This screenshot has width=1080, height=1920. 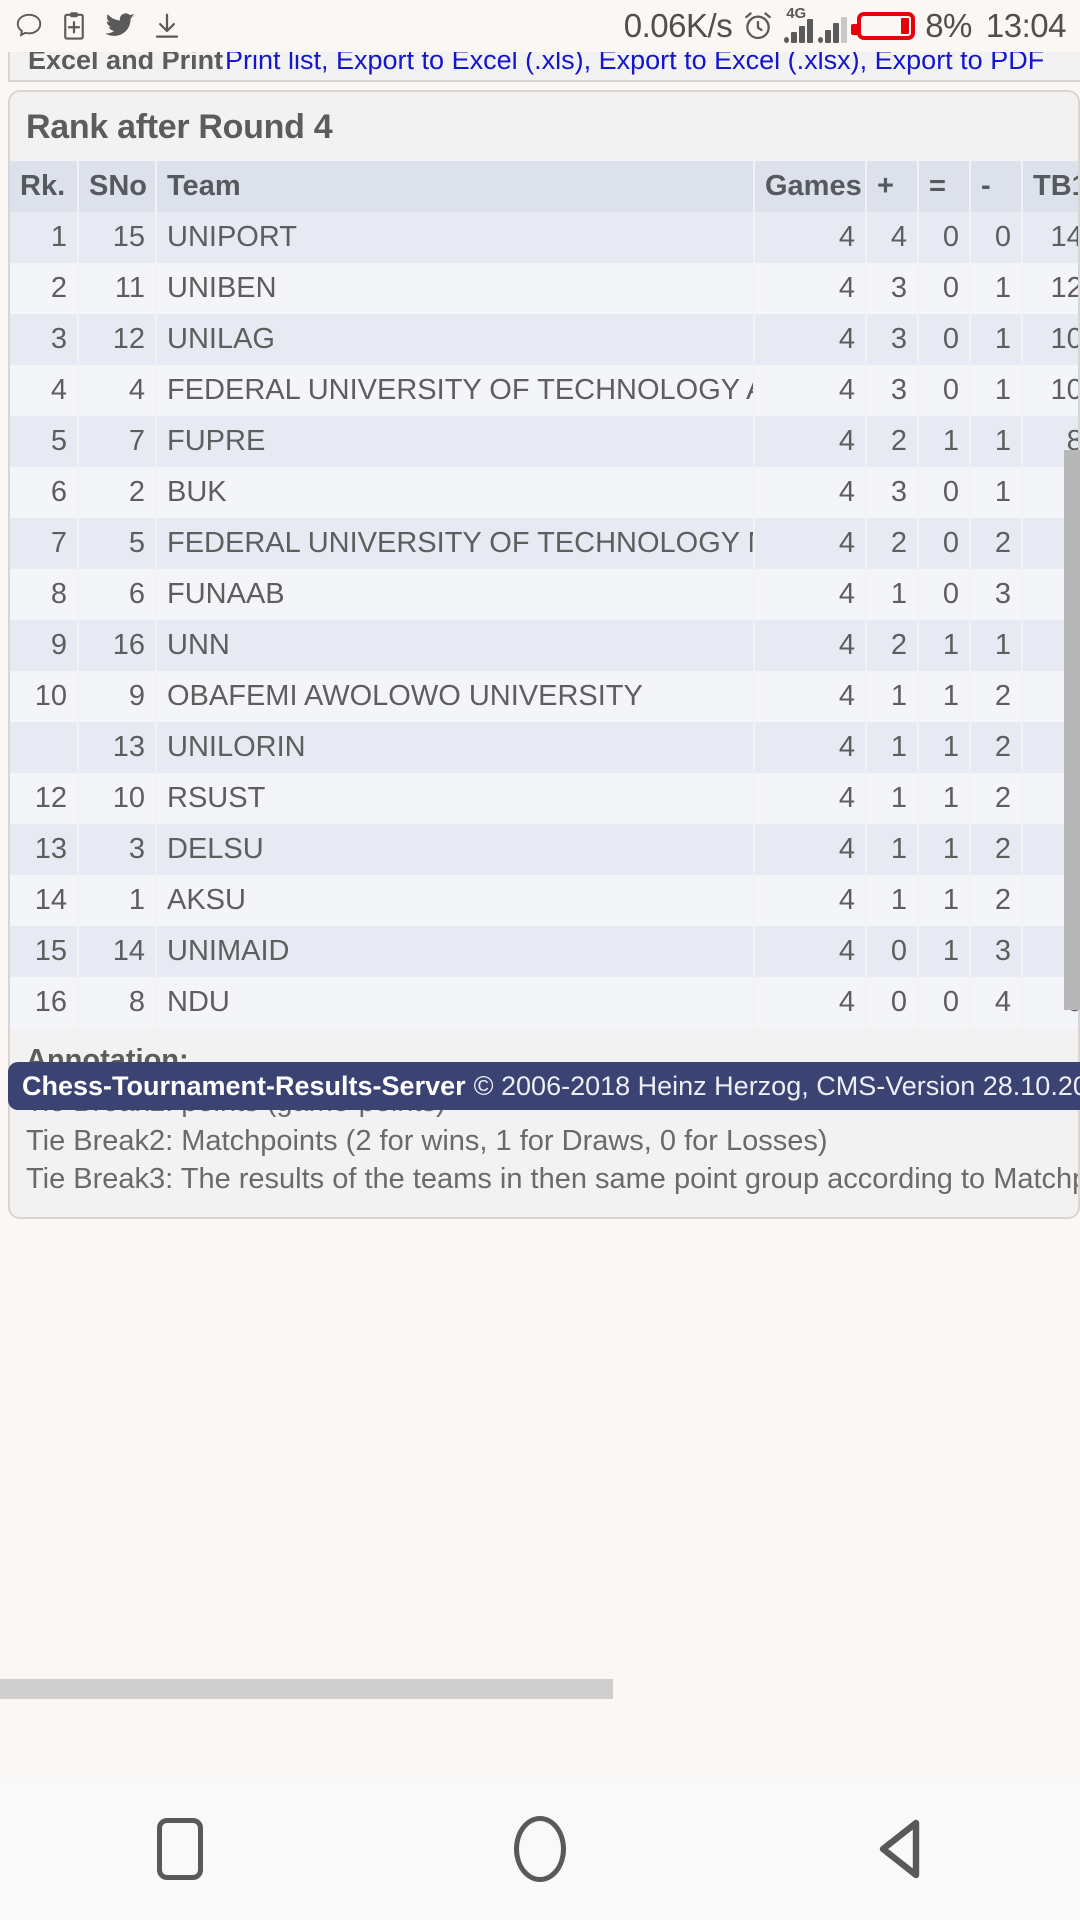 What do you see at coordinates (44, 237) in the screenshot?
I see `cell-rank: 1` at bounding box center [44, 237].